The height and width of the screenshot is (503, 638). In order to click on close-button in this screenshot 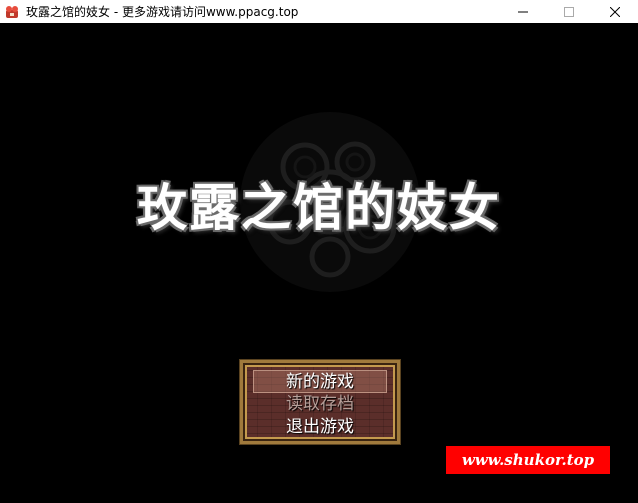, I will do `click(615, 11)`.